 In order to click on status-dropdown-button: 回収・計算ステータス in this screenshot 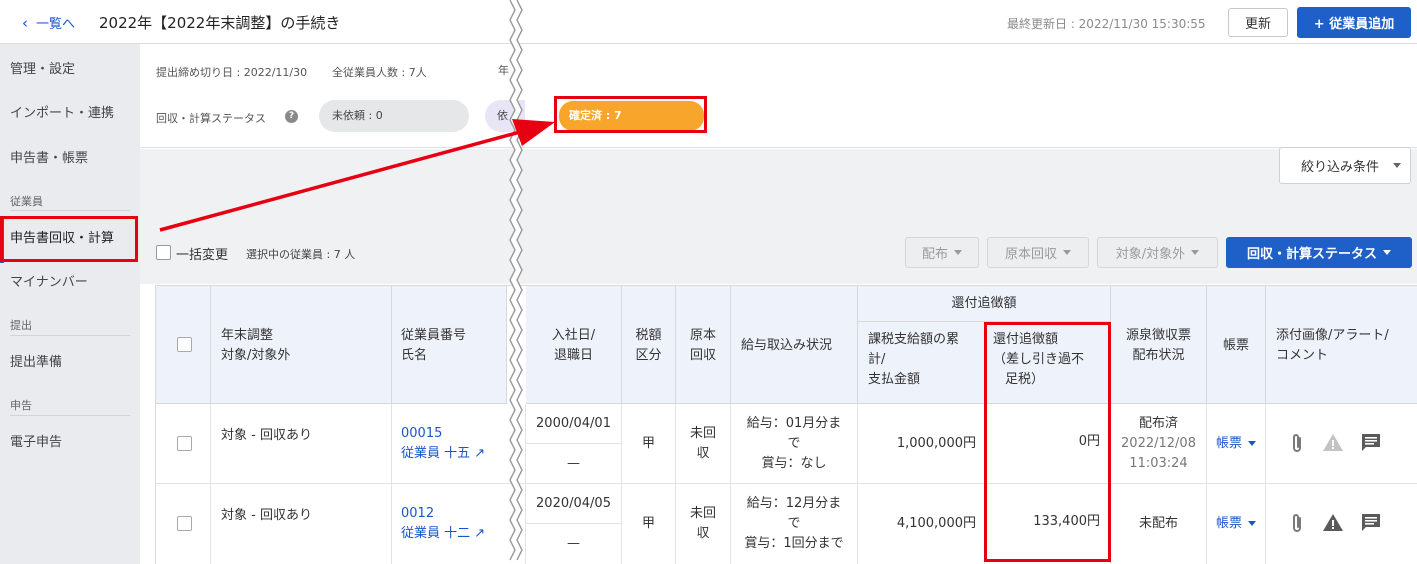, I will do `click(1319, 252)`.